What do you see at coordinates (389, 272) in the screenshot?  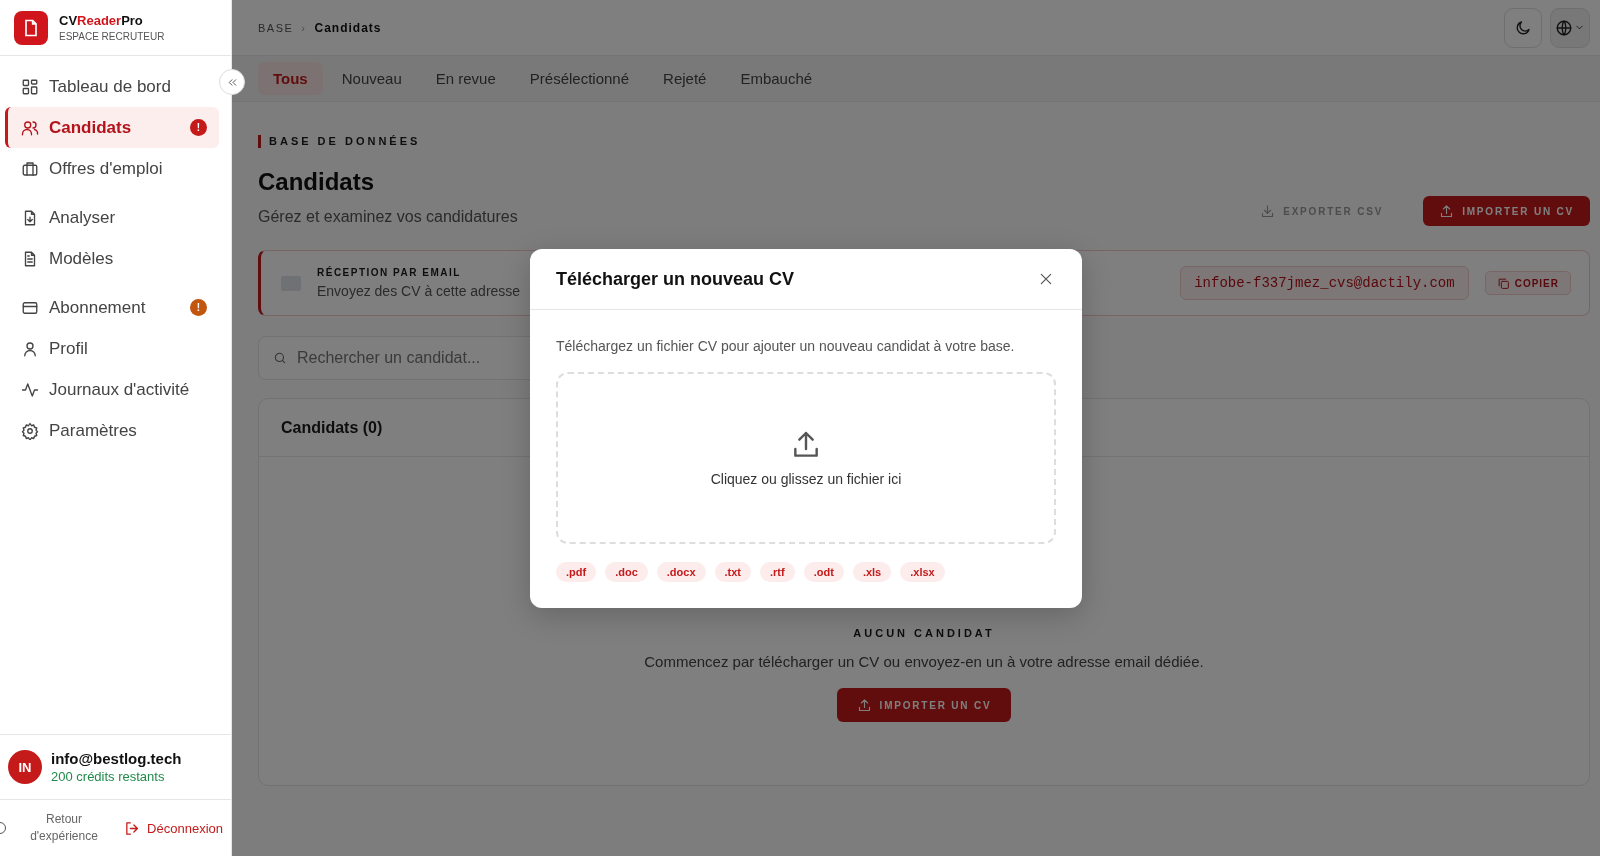 I see `email-card-title: RÉCEPTION PAR EMAIL` at bounding box center [389, 272].